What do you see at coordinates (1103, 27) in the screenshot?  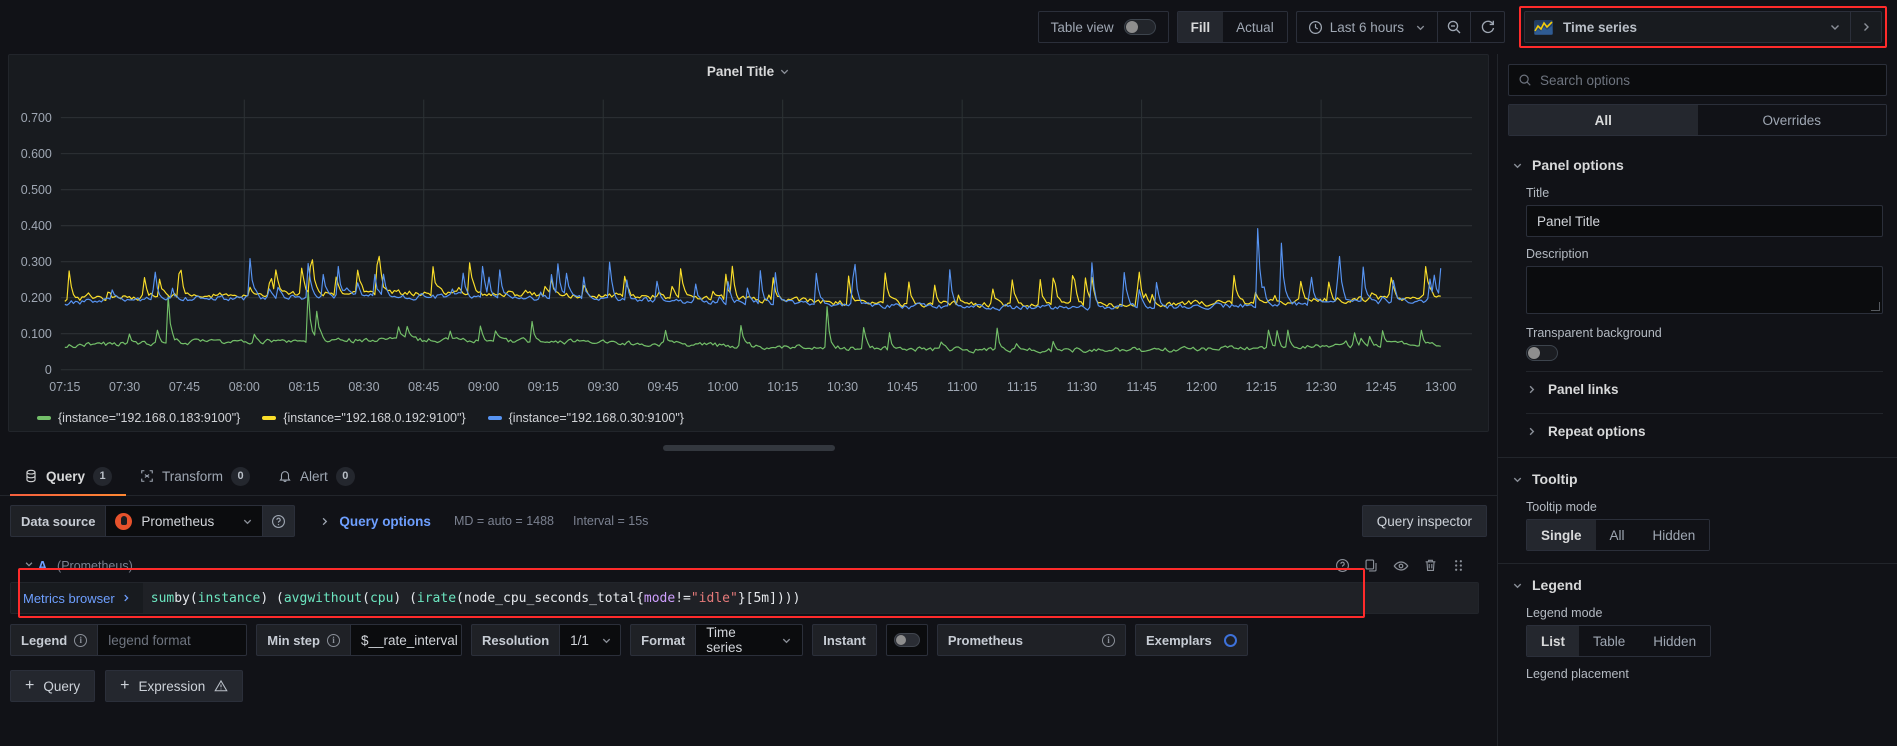 I see `table-view-toggle: Table view` at bounding box center [1103, 27].